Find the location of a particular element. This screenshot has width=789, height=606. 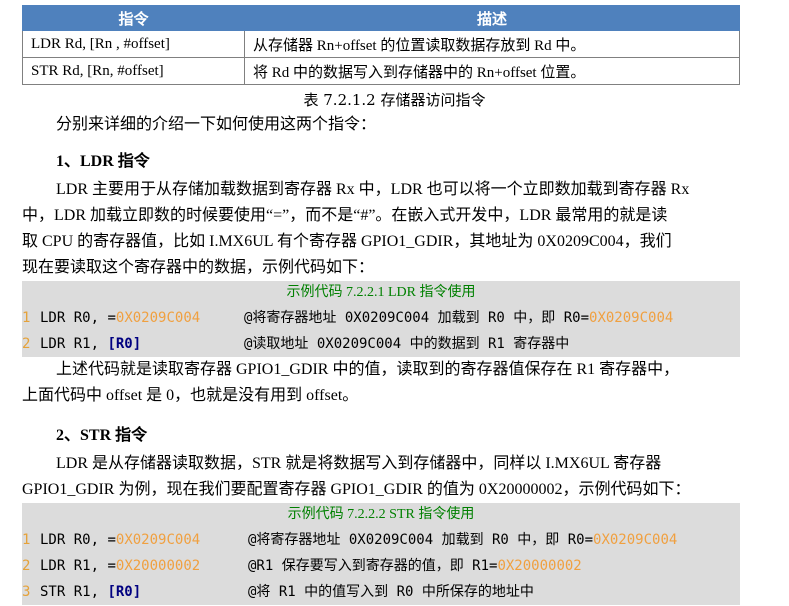

table-cell: 将 Rd 中的数据写入到存储器中的 Rn+offset 位置。 is located at coordinates (492, 71).